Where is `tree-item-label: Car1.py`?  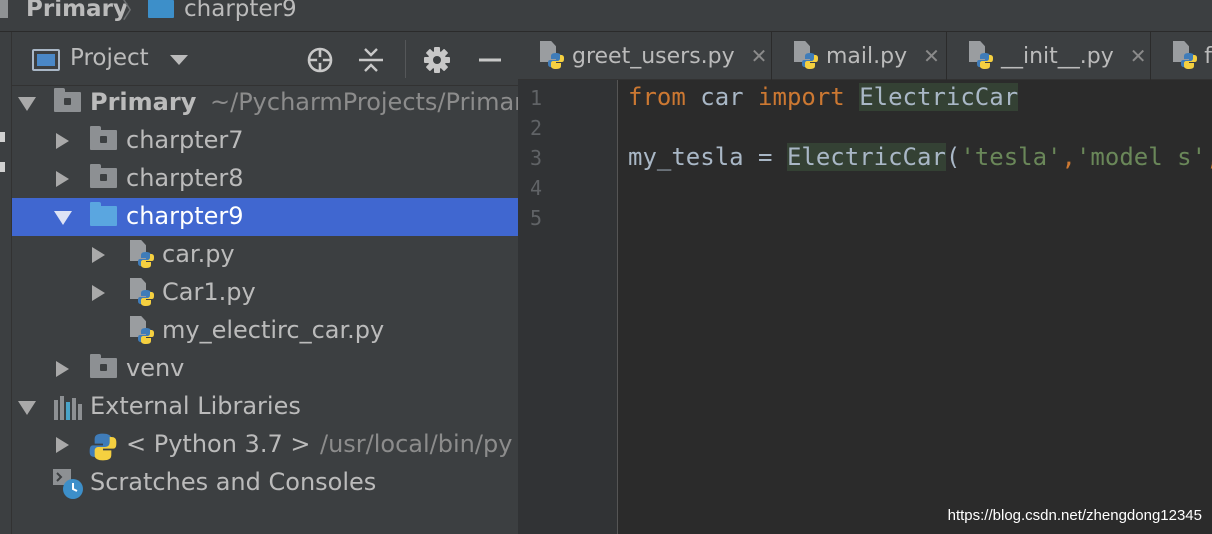 tree-item-label: Car1.py is located at coordinates (209, 292).